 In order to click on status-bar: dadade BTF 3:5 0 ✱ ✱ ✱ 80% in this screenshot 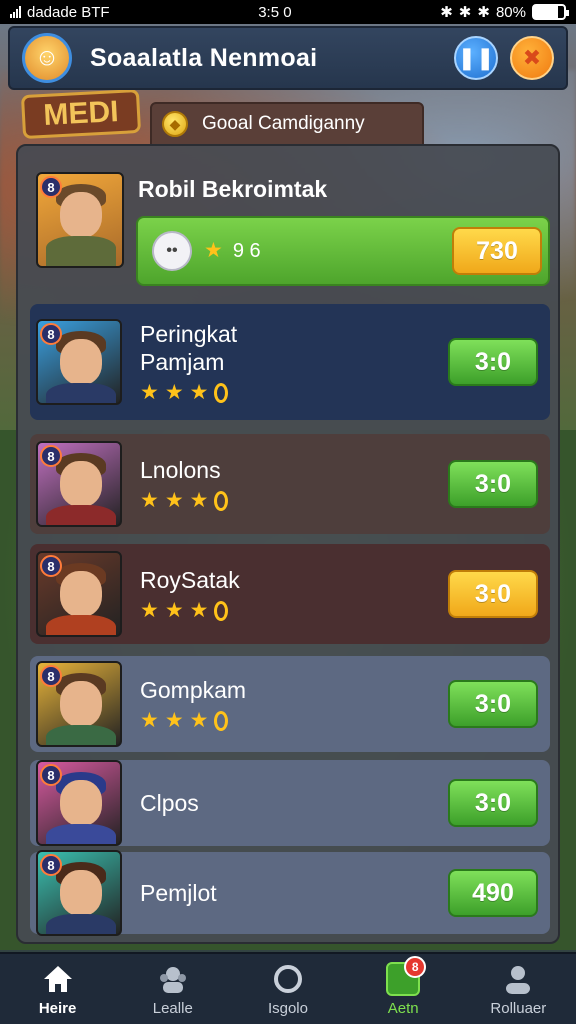, I will do `click(288, 12)`.